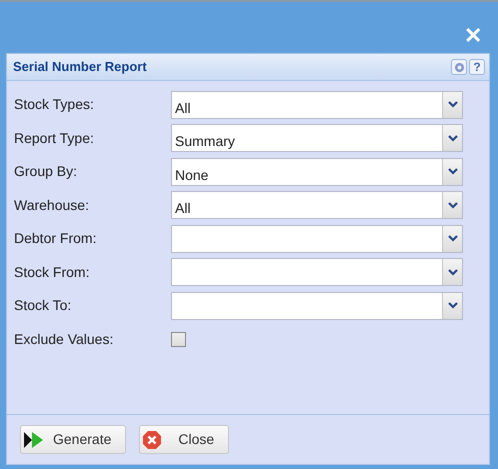 The width and height of the screenshot is (498, 469). Describe the element at coordinates (317, 172) in the screenshot. I see `dropdown-field: None` at that location.